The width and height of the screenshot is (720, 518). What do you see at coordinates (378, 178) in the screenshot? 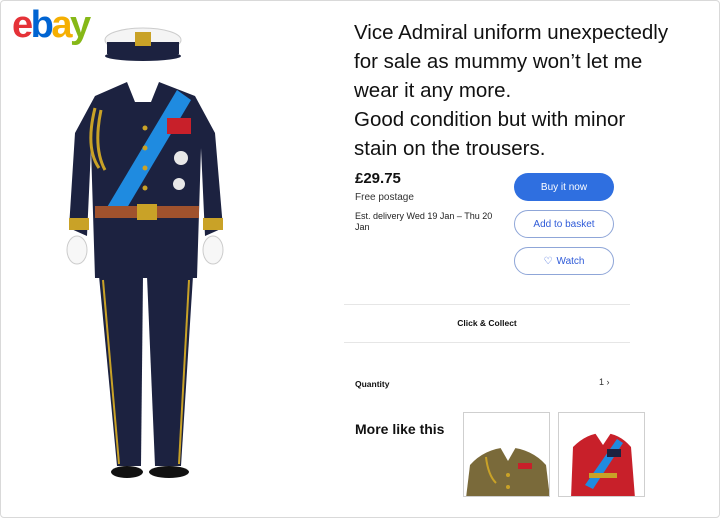
I see `price: £29.75` at bounding box center [378, 178].